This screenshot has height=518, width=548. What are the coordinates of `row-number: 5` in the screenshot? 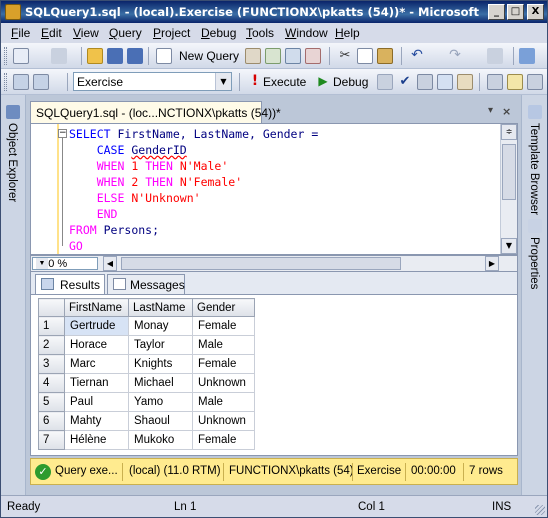 It's located at (51, 402).